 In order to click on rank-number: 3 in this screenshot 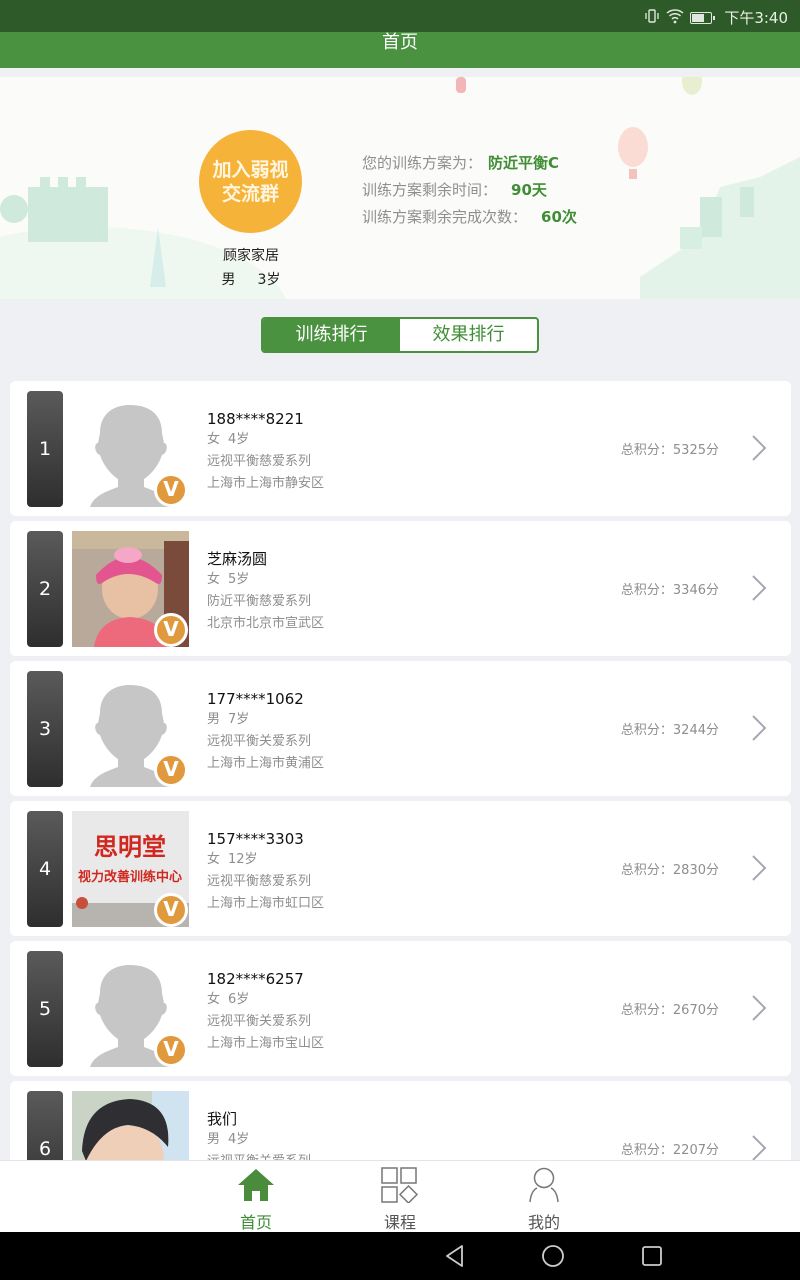, I will do `click(45, 729)`.